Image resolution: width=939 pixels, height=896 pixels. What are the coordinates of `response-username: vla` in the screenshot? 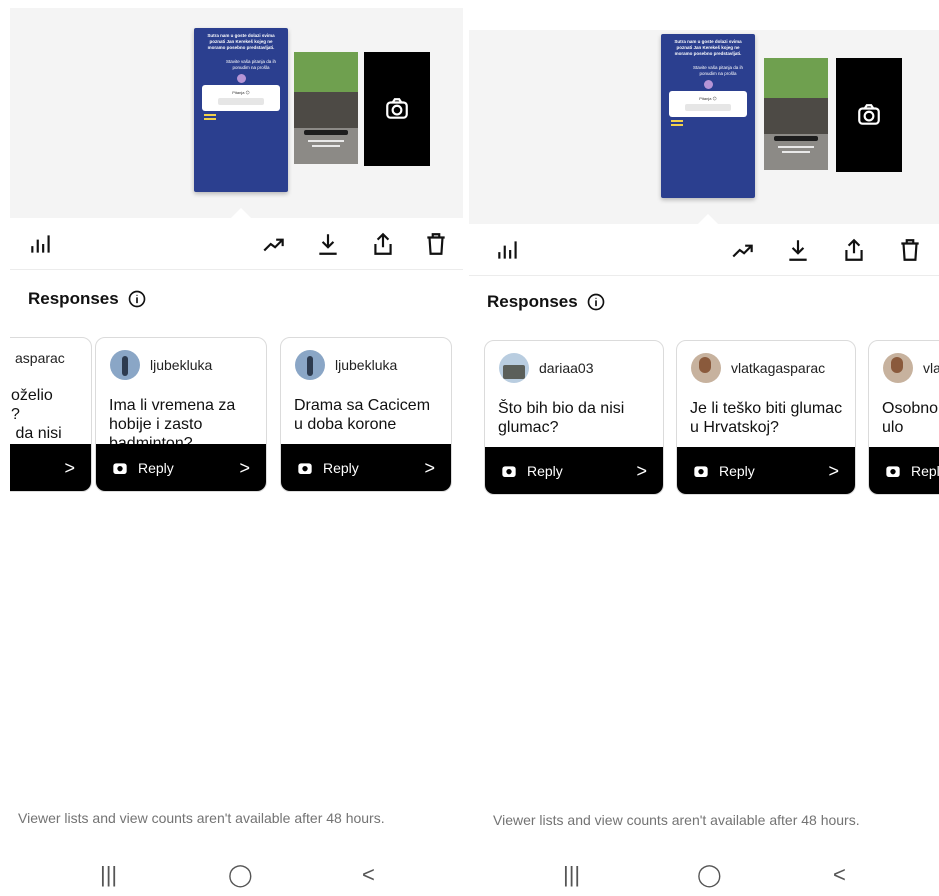 It's located at (931, 368).